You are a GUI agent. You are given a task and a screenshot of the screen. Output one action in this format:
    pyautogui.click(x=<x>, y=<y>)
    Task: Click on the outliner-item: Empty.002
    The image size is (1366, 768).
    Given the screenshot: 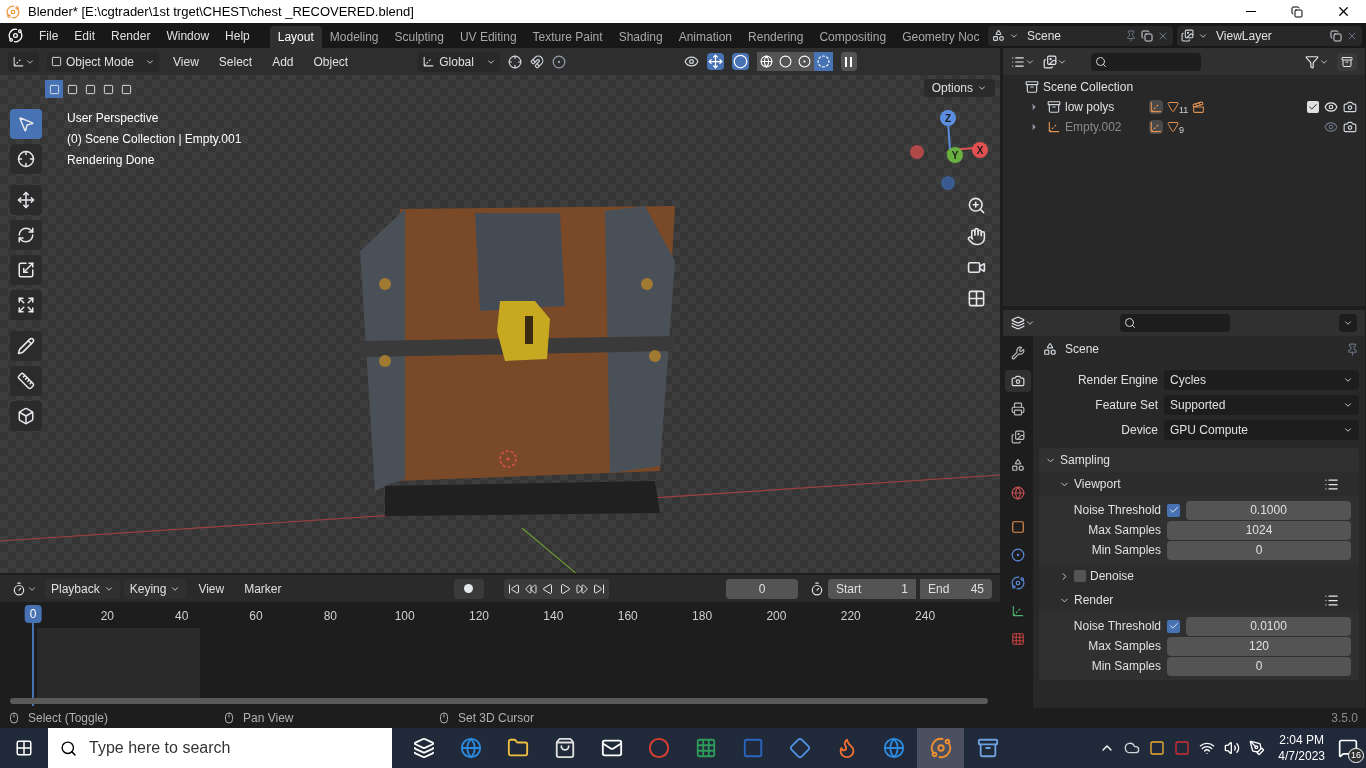 What is the action you would take?
    pyautogui.click(x=1105, y=127)
    